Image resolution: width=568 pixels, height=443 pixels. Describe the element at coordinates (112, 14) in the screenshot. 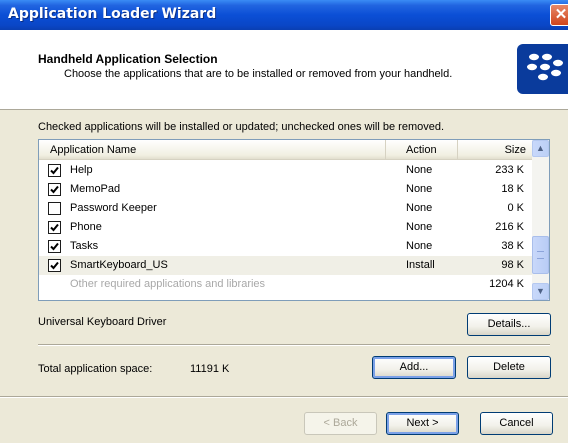

I see `window-title: Application Loader Wizard` at that location.